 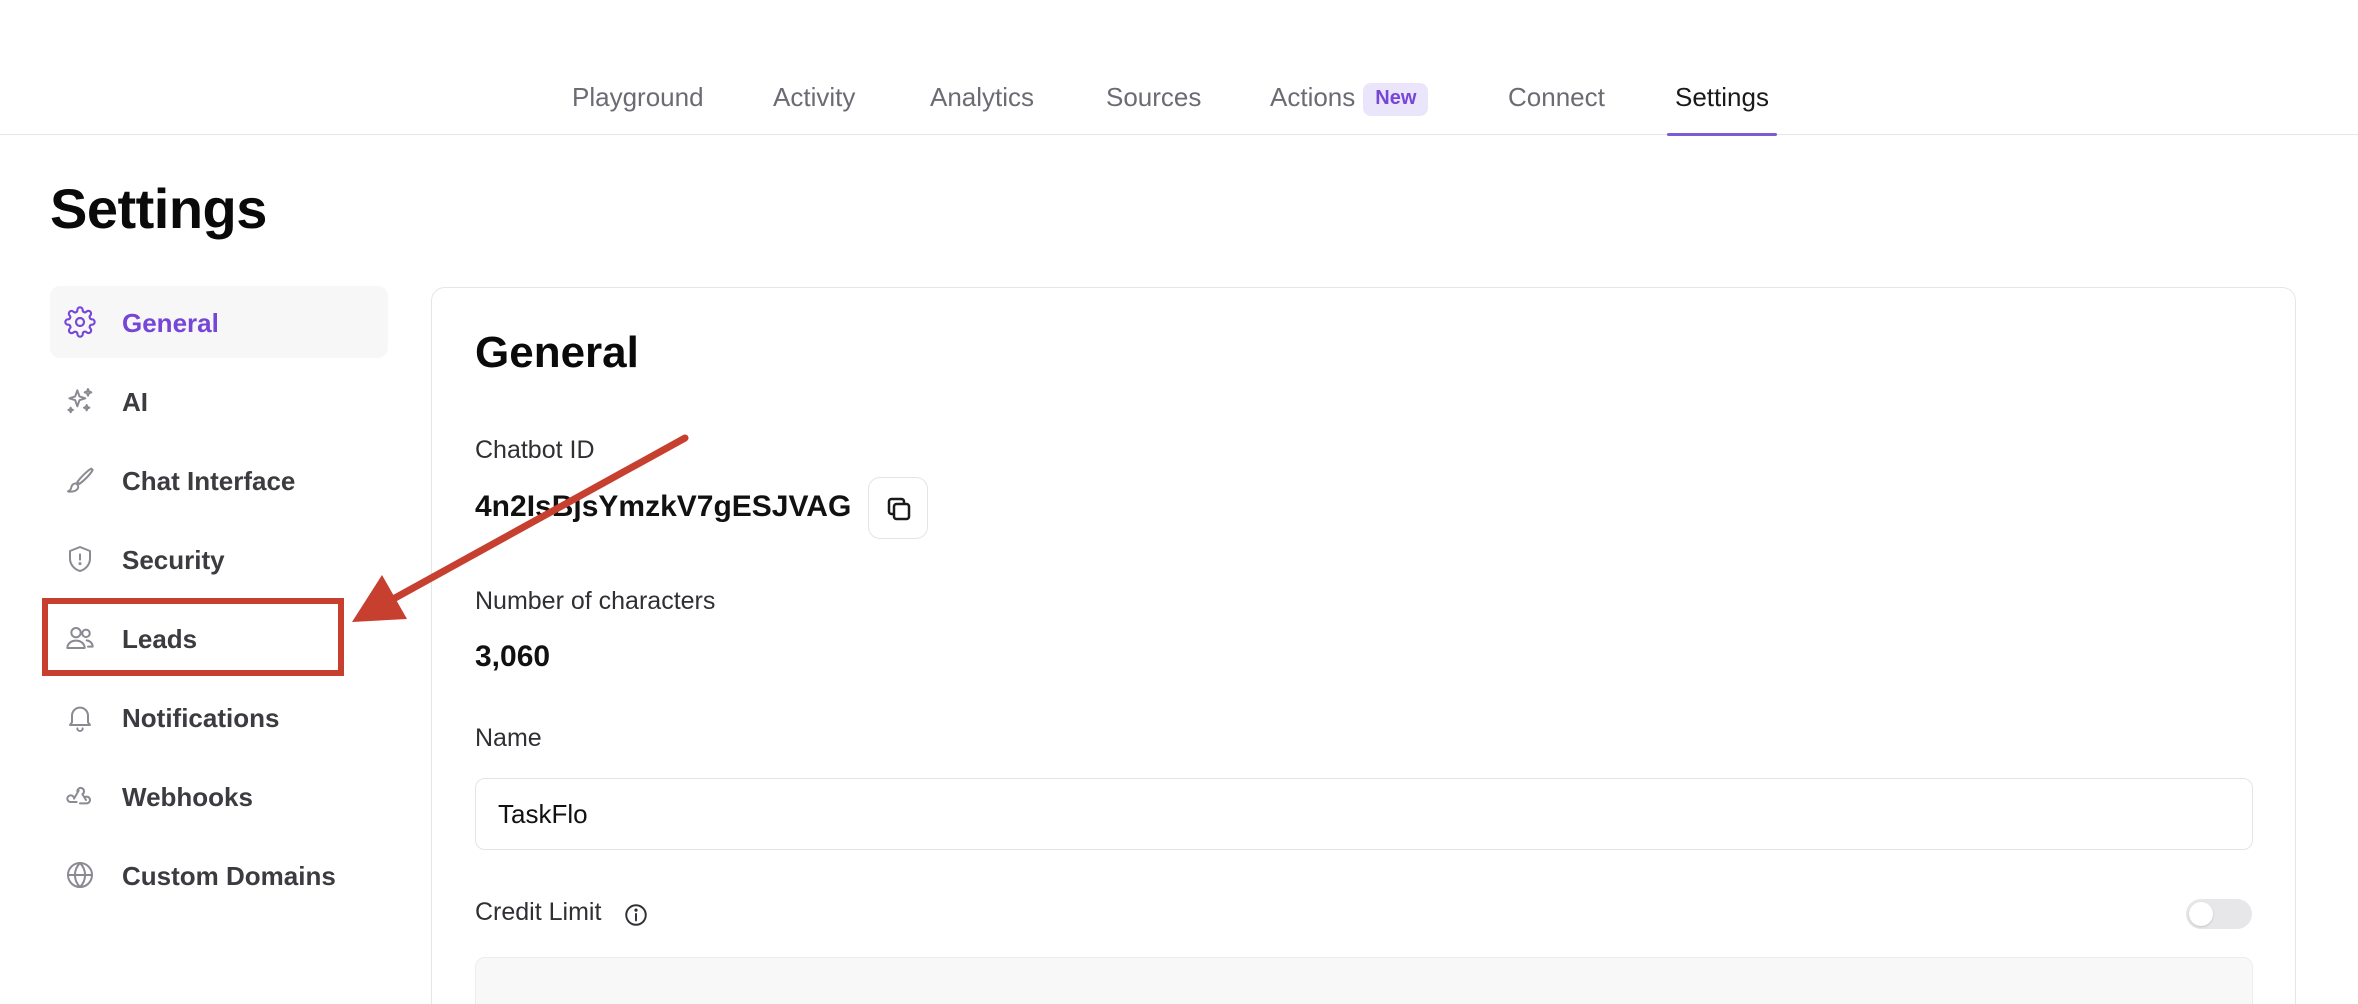 What do you see at coordinates (663, 506) in the screenshot?
I see `chatbot-id-value: 4n2IsBjsYmzkV7gESJVAG` at bounding box center [663, 506].